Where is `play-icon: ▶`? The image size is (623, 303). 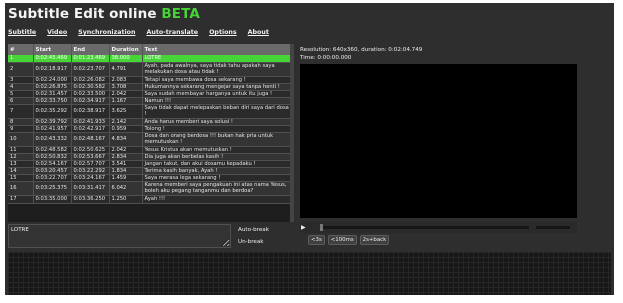
play-icon: ▶ is located at coordinates (303, 227).